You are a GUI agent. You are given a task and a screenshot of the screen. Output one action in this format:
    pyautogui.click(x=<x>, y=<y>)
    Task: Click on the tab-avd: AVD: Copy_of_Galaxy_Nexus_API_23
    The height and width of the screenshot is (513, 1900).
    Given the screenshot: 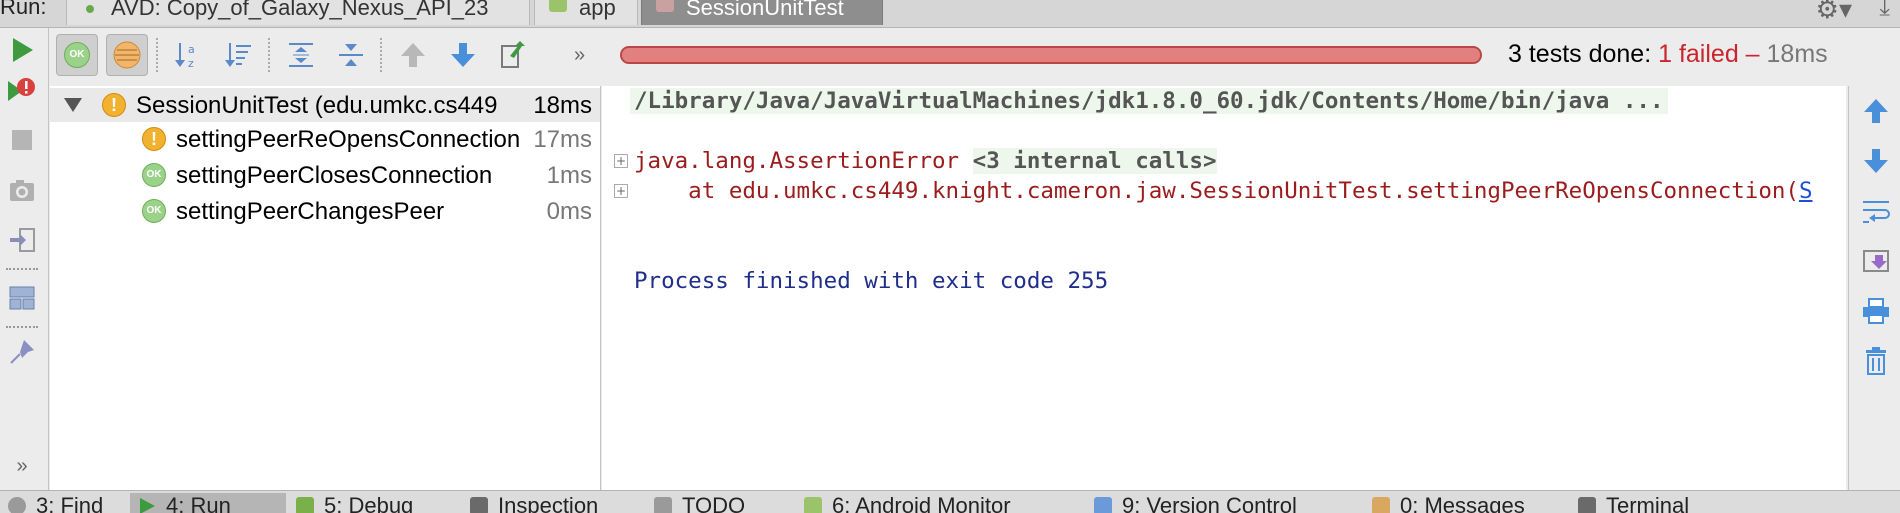 What is the action you would take?
    pyautogui.click(x=298, y=12)
    